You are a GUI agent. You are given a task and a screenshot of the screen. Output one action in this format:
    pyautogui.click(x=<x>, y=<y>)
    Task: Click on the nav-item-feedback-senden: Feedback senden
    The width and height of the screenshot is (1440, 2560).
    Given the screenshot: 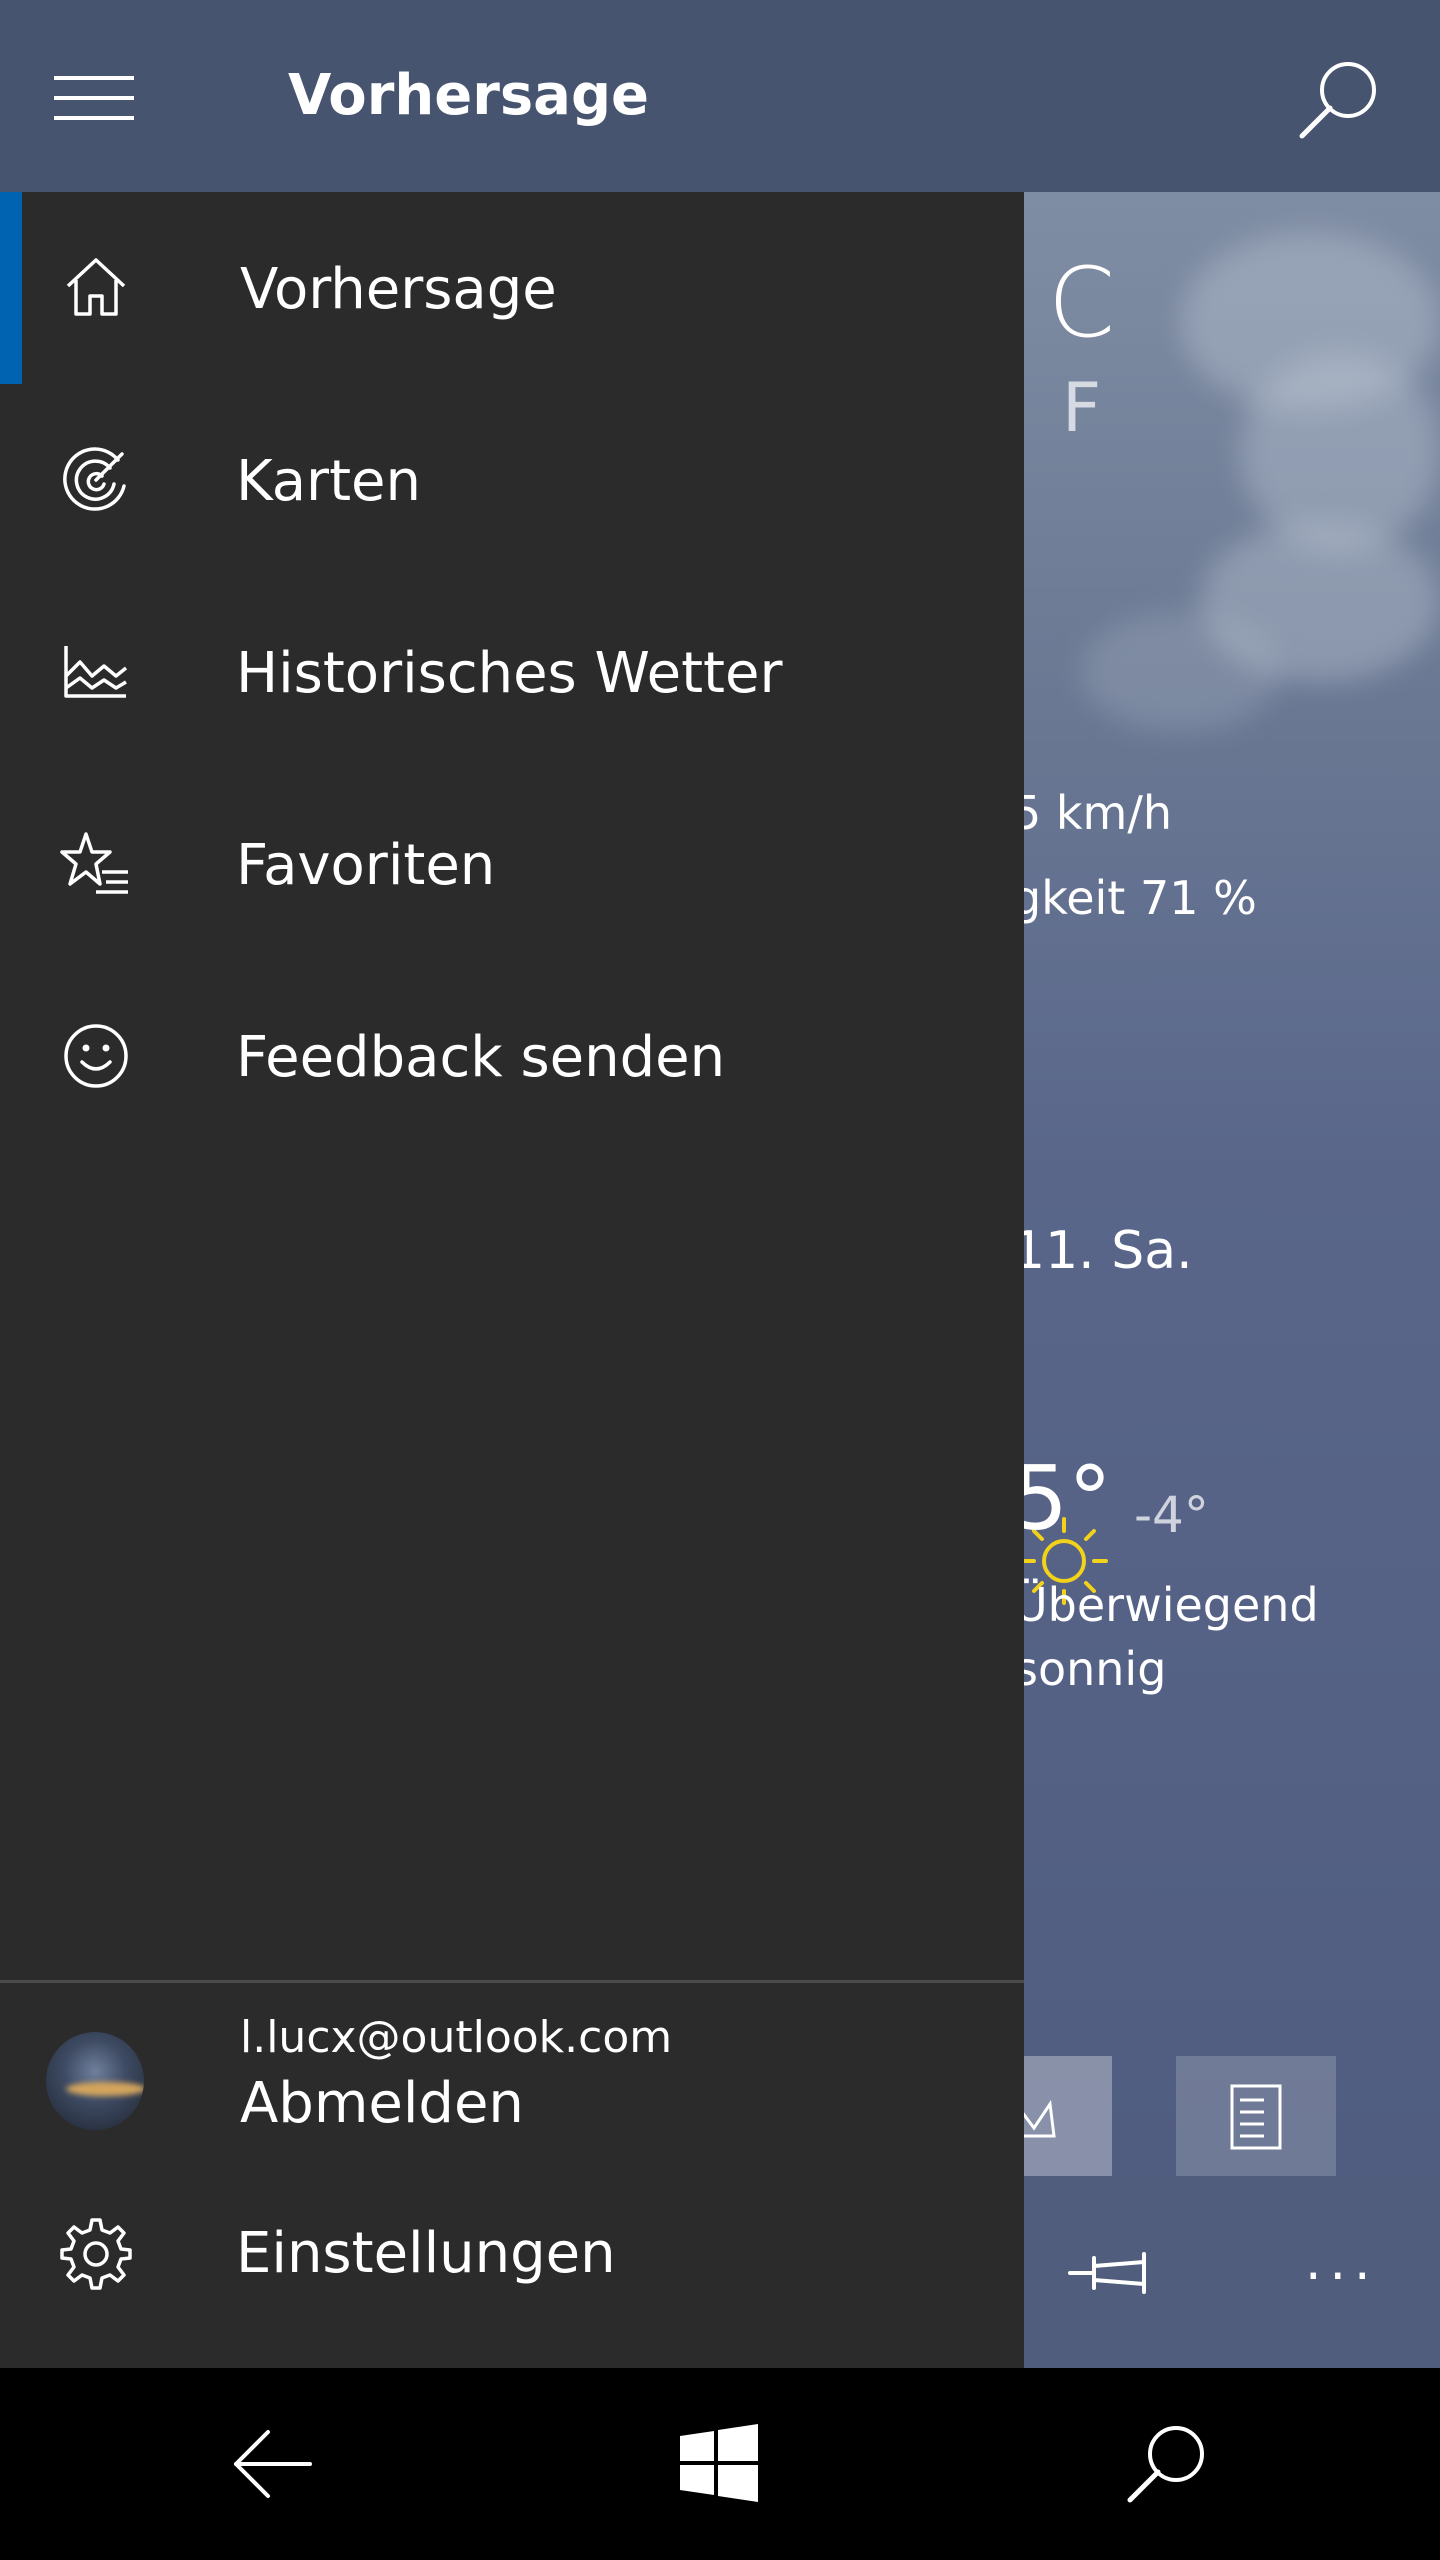 What is the action you would take?
    pyautogui.click(x=512, y=1056)
    